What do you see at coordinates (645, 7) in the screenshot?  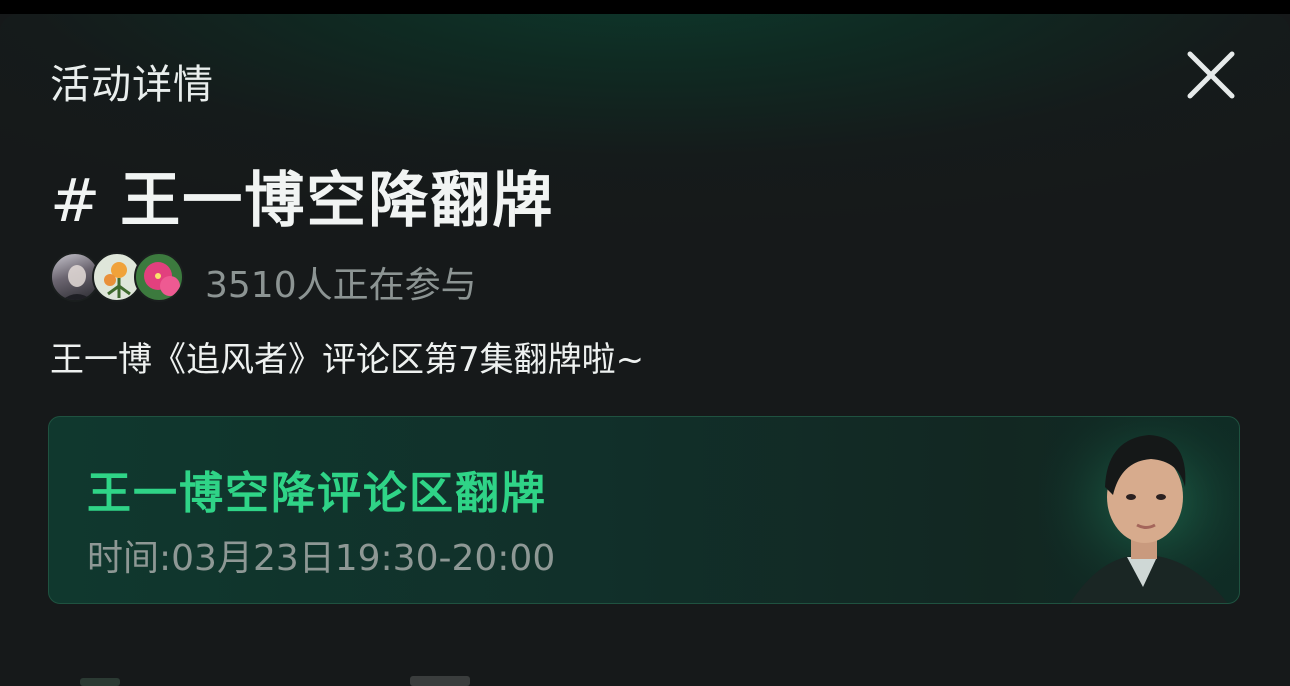 I see `status-bar-edge` at bounding box center [645, 7].